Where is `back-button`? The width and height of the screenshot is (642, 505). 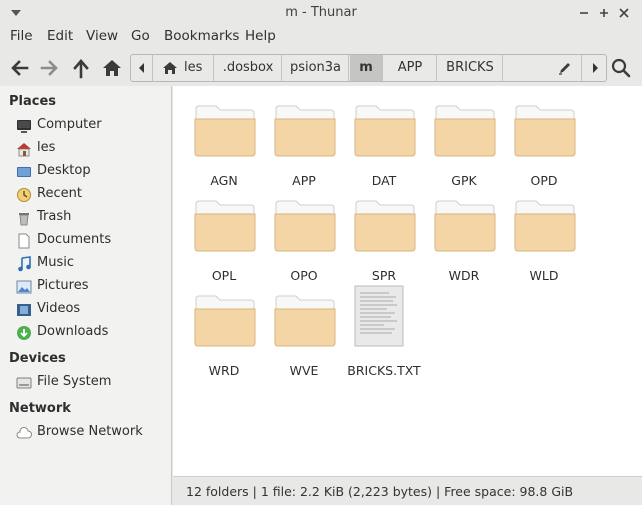 back-button is located at coordinates (19, 68).